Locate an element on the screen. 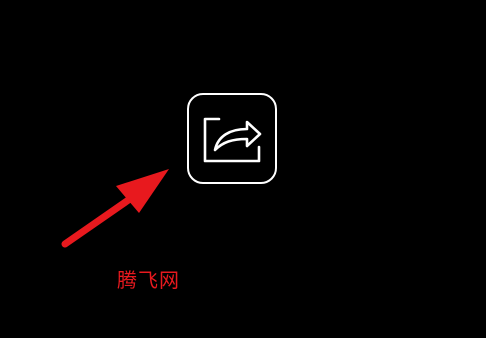 This screenshot has height=338, width=486. watermark-text: 腾飞网 is located at coordinates (148, 280).